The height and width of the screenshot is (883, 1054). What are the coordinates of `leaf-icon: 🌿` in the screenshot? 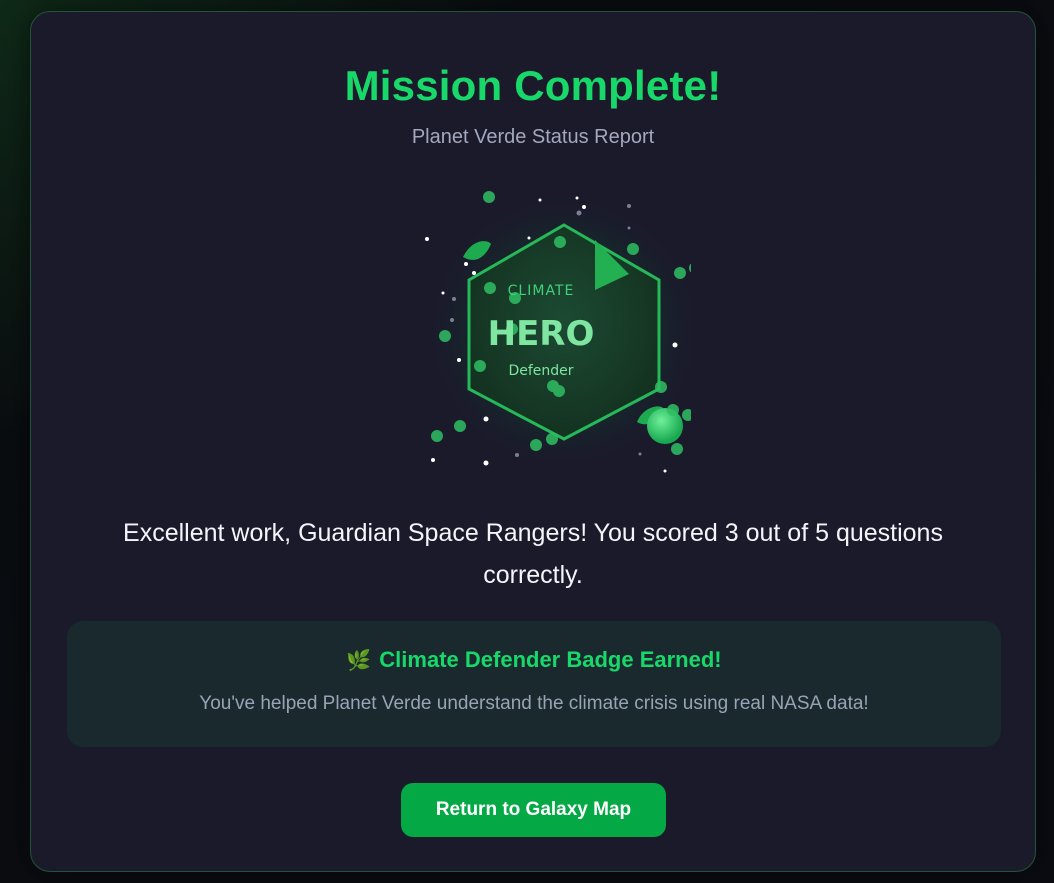 It's located at (359, 661).